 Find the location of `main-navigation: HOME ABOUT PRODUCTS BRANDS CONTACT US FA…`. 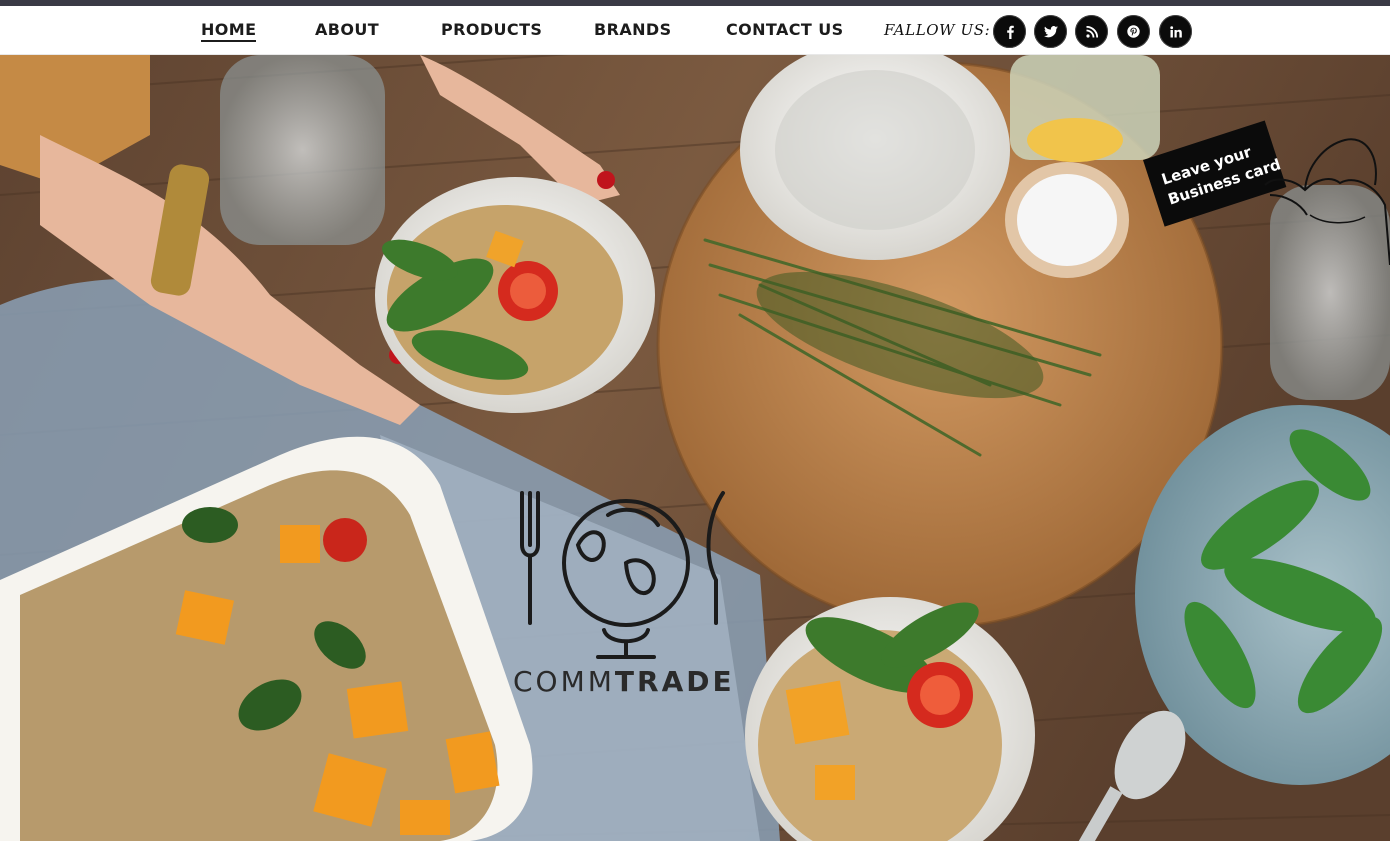

main-navigation: HOME ABOUT PRODUCTS BRANDS CONTACT US FA… is located at coordinates (695, 30).